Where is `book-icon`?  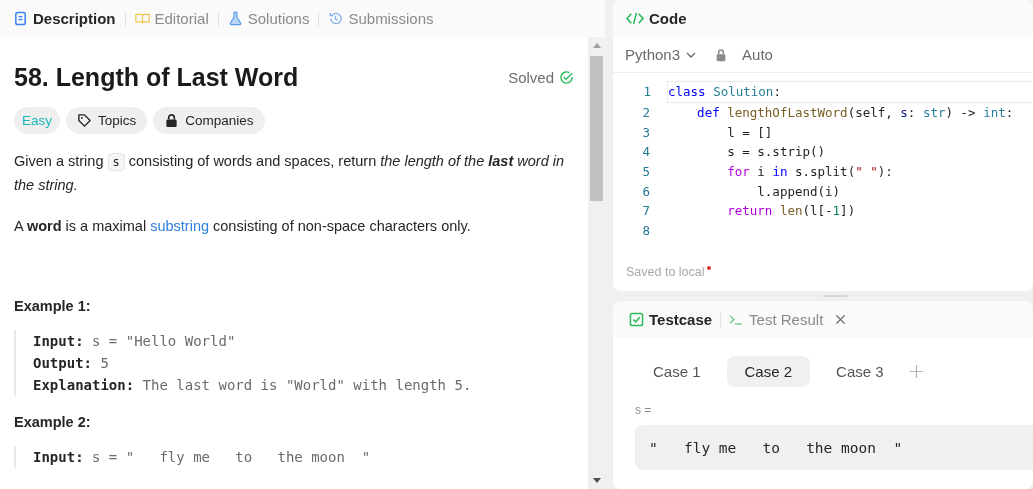 book-icon is located at coordinates (142, 18).